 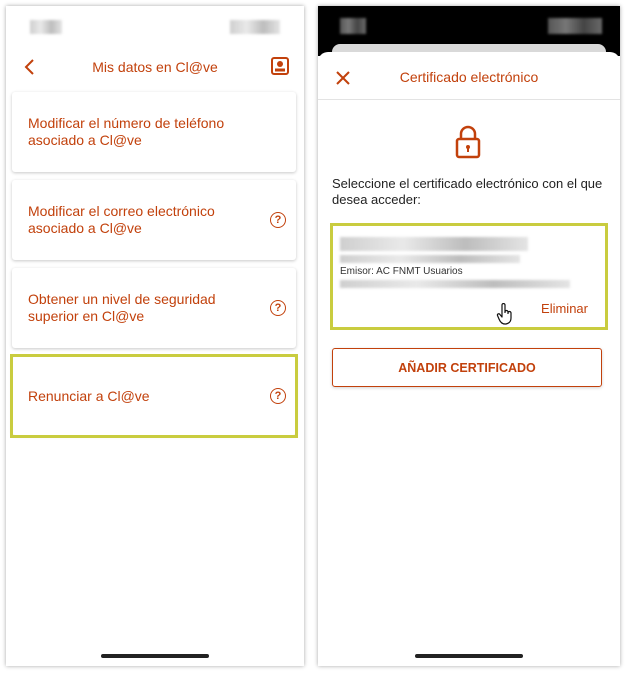 What do you see at coordinates (155, 24) in the screenshot?
I see `status-bar` at bounding box center [155, 24].